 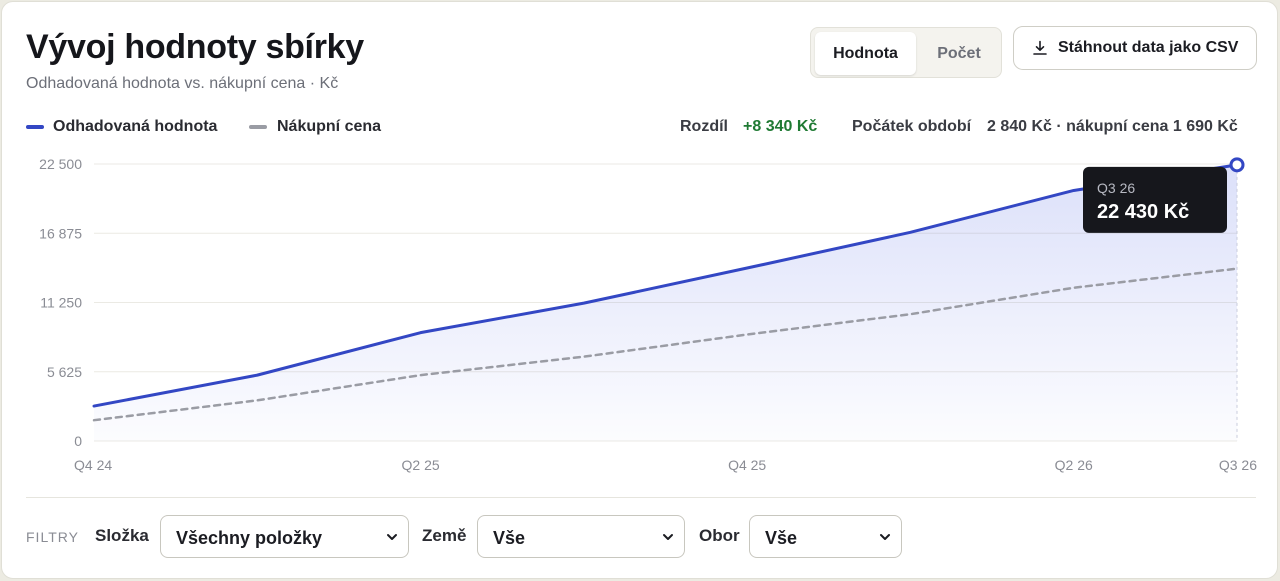 What do you see at coordinates (1112, 126) in the screenshot?
I see `start-value: 2 840 Kč · nákupní cena 1 690 Kč` at bounding box center [1112, 126].